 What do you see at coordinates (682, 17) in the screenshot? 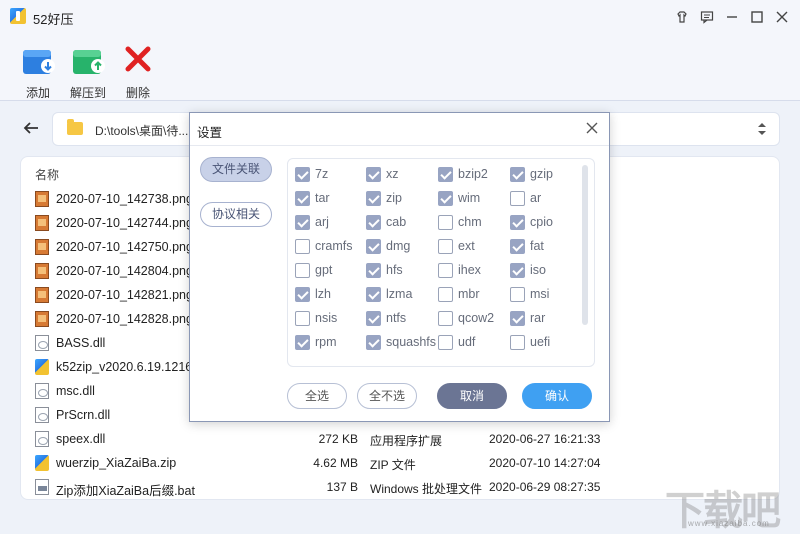
I see `skin-icon` at bounding box center [682, 17].